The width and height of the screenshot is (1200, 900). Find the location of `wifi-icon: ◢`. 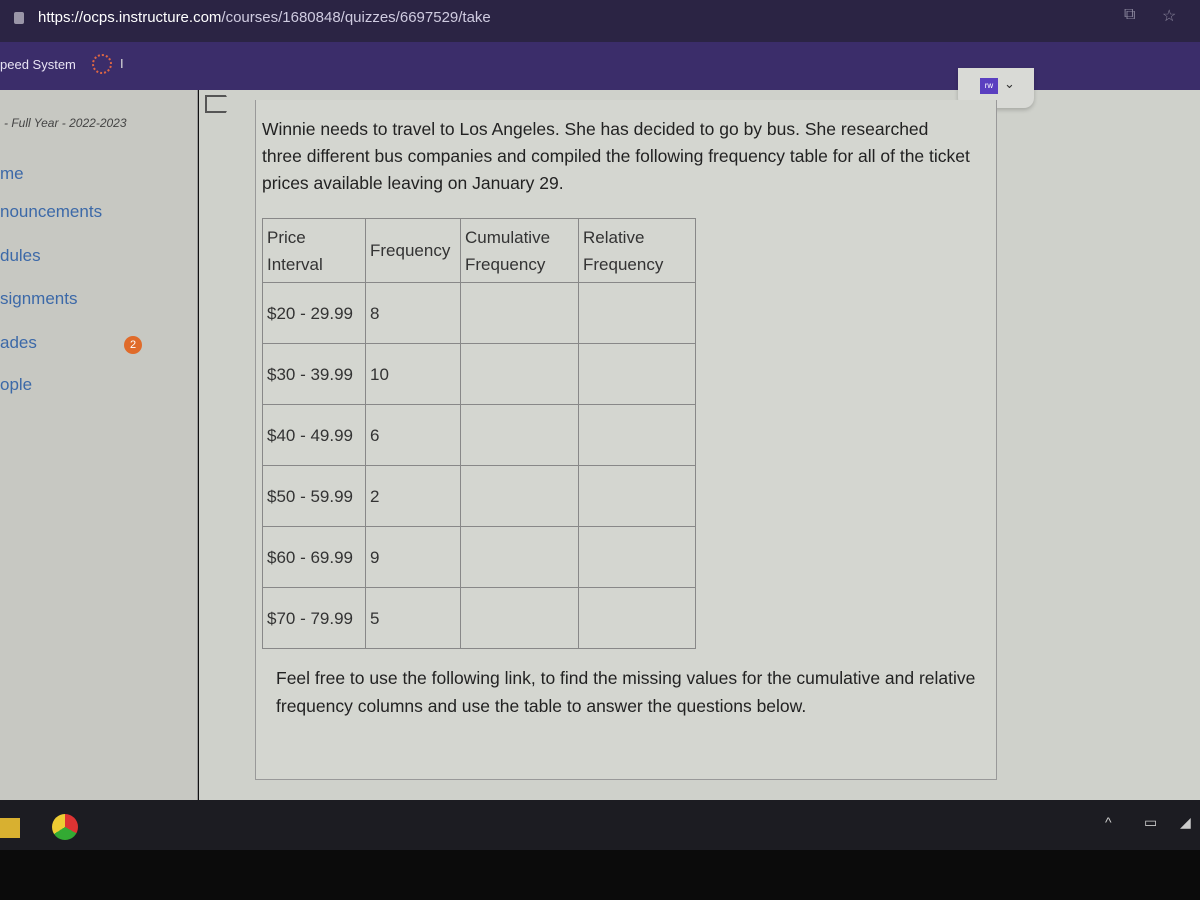

wifi-icon: ◢ is located at coordinates (1185, 822).